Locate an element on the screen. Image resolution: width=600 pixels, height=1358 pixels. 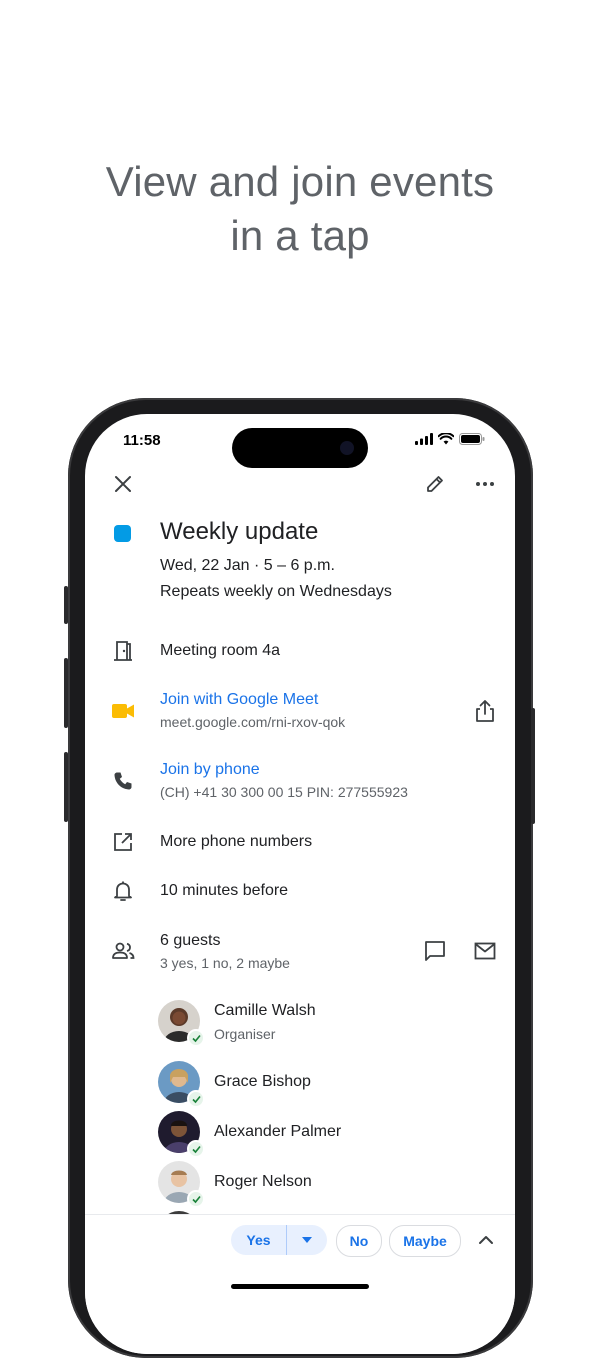
caret-down-icon is located at coordinates (307, 1240).